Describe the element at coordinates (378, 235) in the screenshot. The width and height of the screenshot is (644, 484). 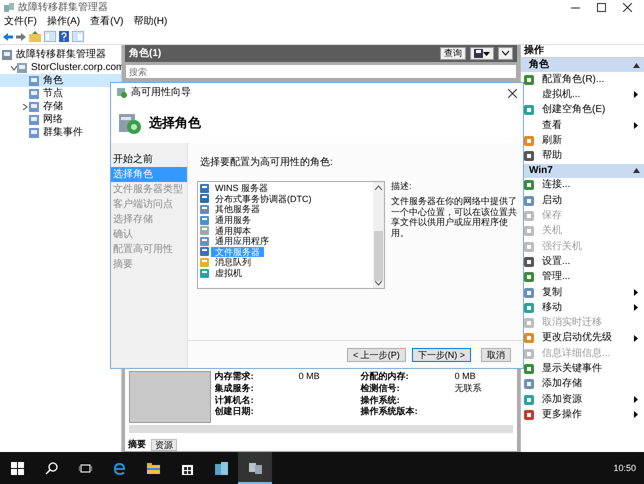
I see `vertical-scrollbar` at that location.